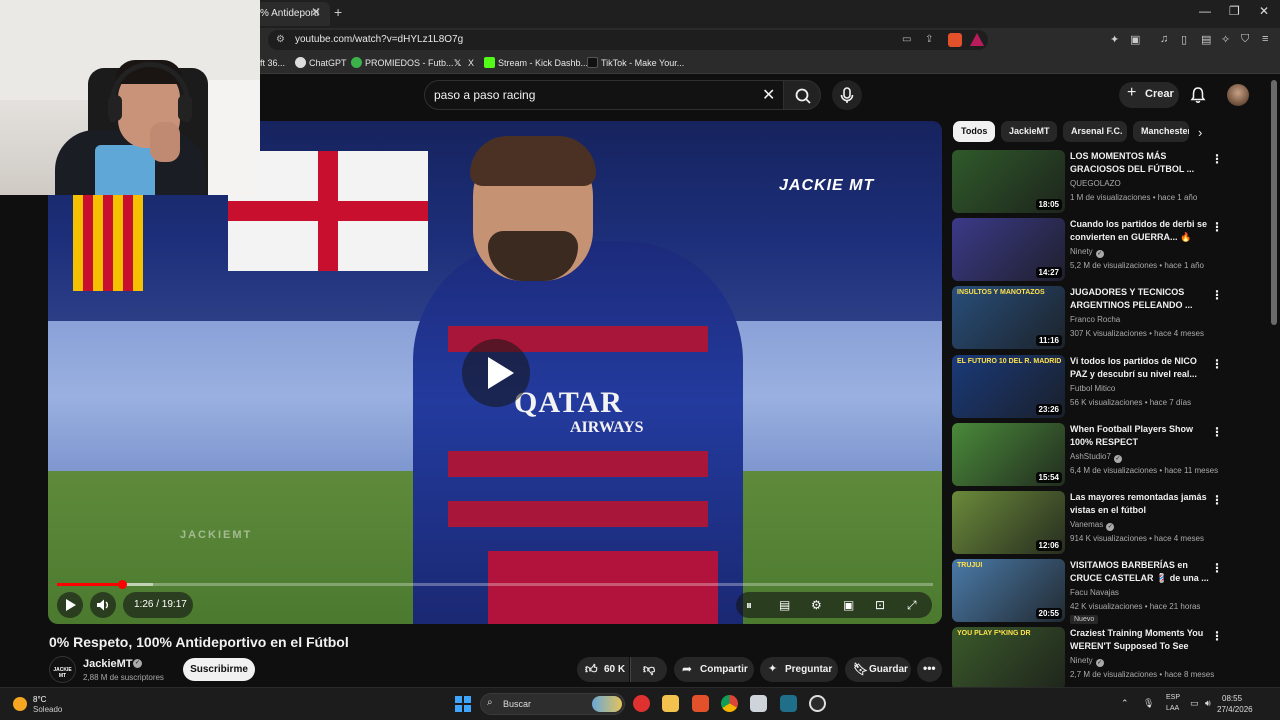  Describe the element at coordinates (1095, 131) in the screenshot. I see `chip-arsenal: Arsenal F.C.` at that location.